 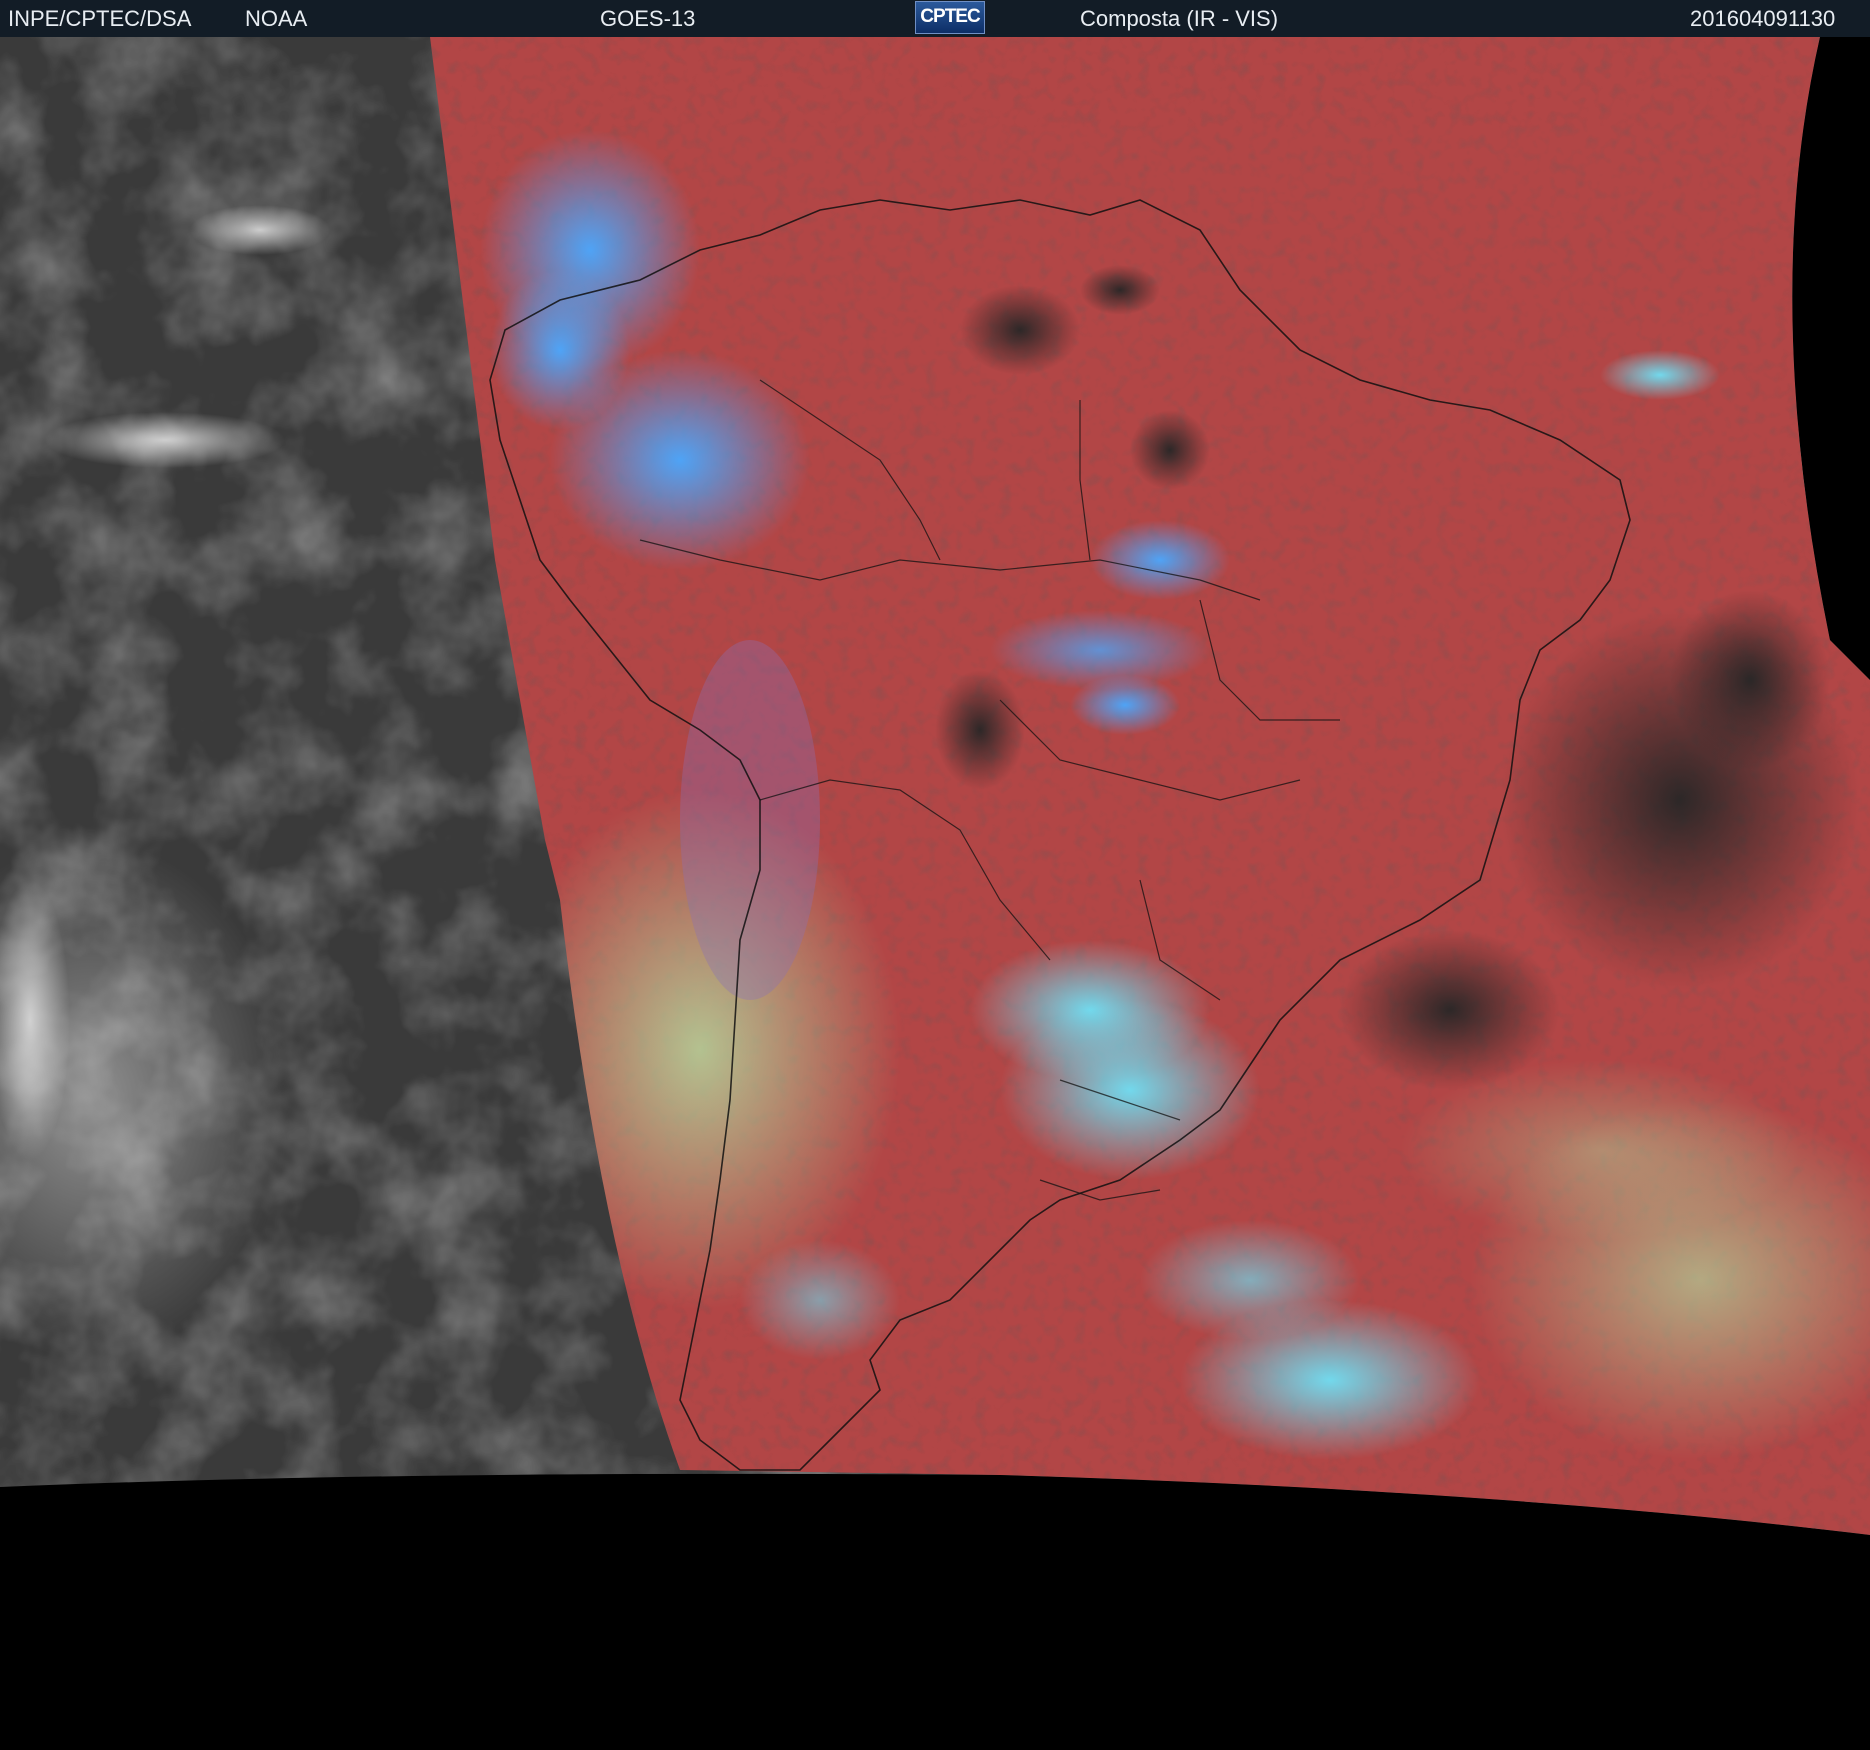 What do you see at coordinates (648, 18) in the screenshot?
I see `satellite-label: GOES-13` at bounding box center [648, 18].